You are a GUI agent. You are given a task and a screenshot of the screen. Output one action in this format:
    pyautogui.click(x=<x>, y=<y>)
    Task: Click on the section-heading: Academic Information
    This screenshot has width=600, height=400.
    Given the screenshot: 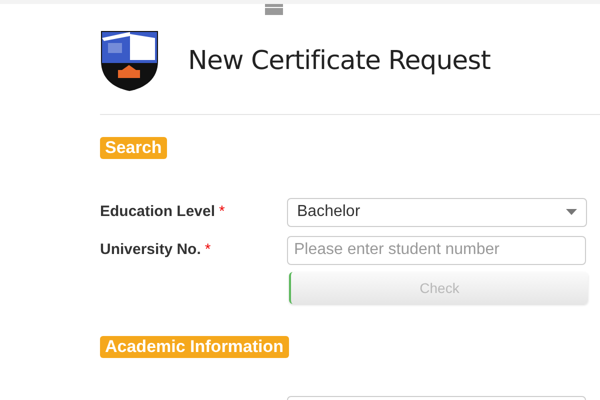 What is the action you would take?
    pyautogui.click(x=194, y=347)
    